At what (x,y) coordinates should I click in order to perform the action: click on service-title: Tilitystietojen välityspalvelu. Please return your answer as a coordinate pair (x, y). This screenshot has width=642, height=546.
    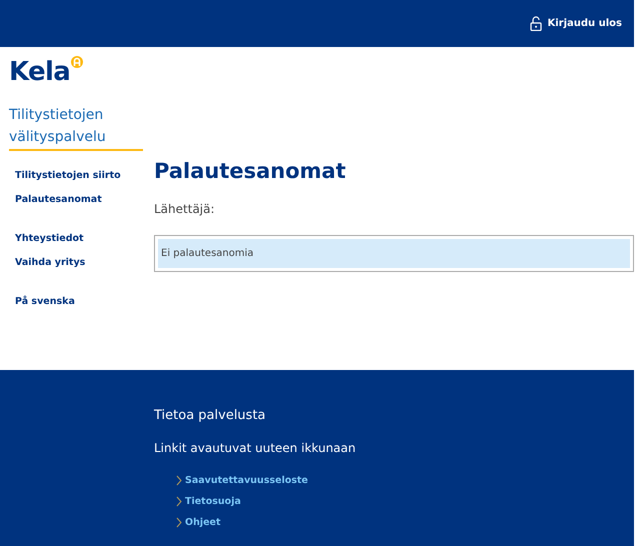
    Looking at the image, I should click on (76, 127).